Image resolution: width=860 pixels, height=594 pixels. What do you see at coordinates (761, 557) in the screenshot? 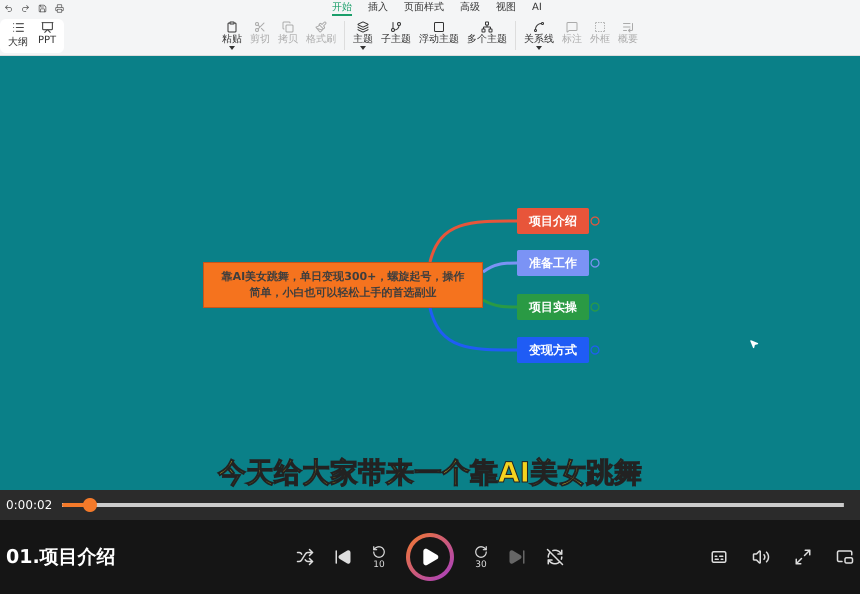
I see `volume-icon` at bounding box center [761, 557].